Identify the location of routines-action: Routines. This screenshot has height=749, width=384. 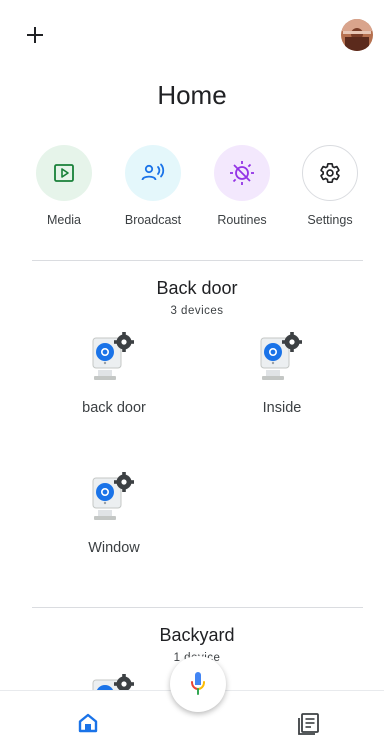
(242, 186).